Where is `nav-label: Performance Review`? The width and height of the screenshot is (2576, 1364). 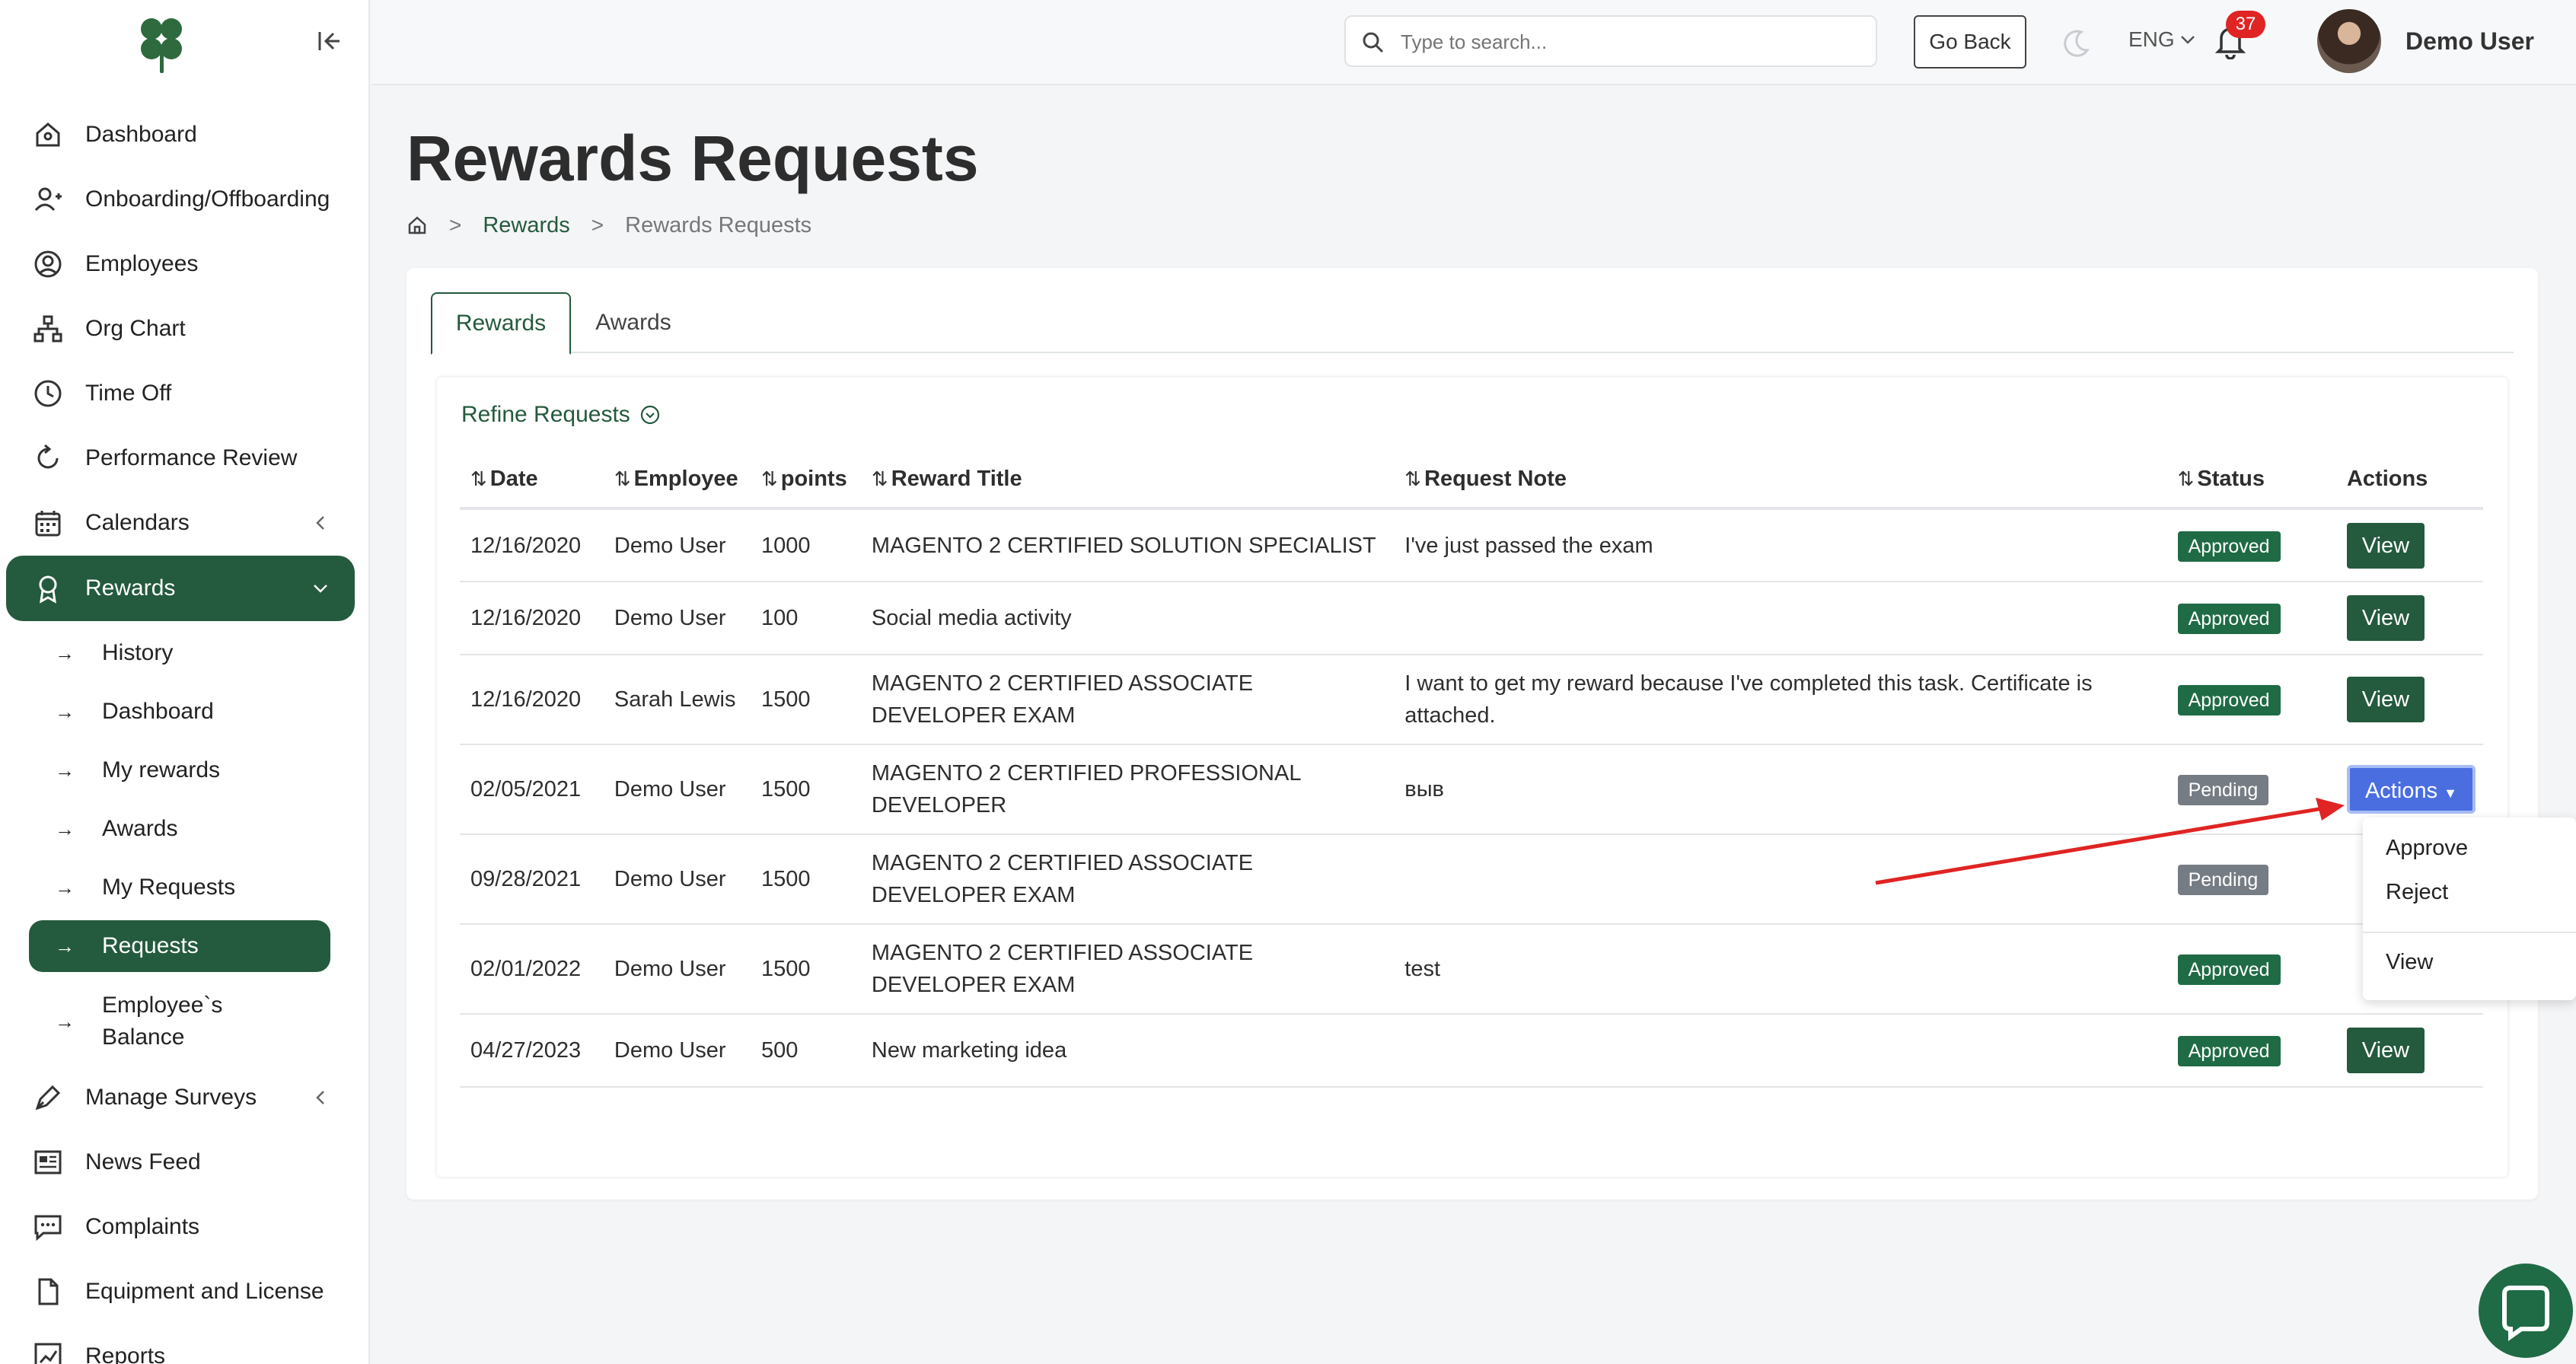
nav-label: Performance Review is located at coordinates (191, 457).